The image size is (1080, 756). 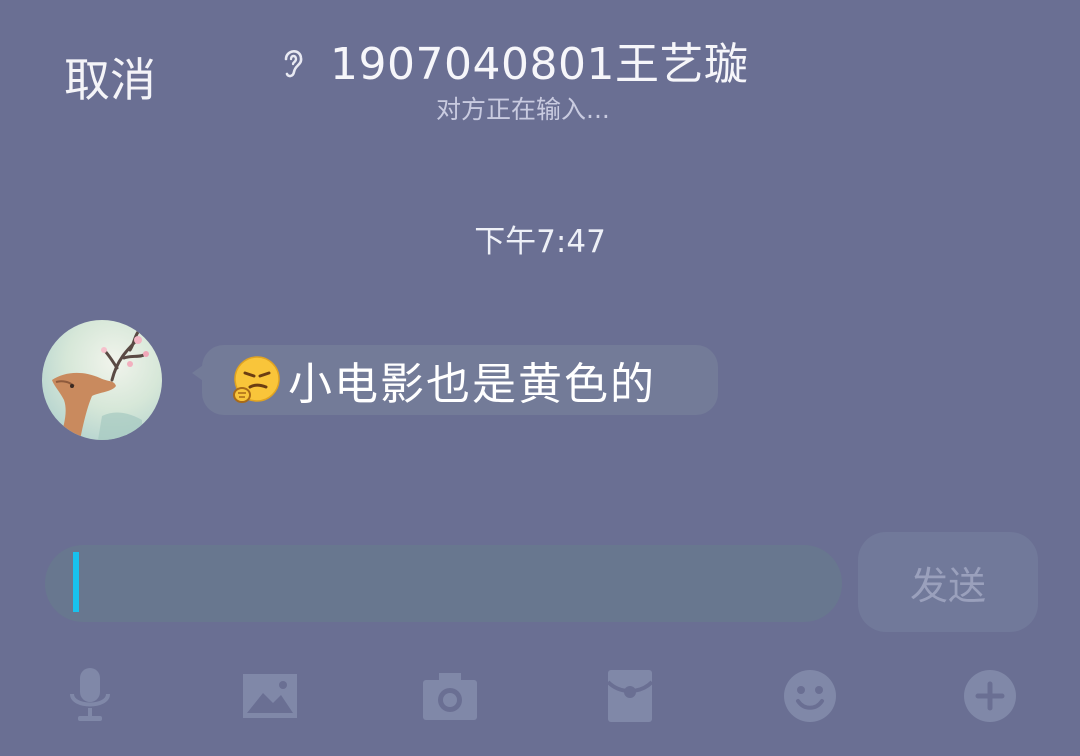 What do you see at coordinates (539, 64) in the screenshot?
I see `page-title: 1907040801王艺璇` at bounding box center [539, 64].